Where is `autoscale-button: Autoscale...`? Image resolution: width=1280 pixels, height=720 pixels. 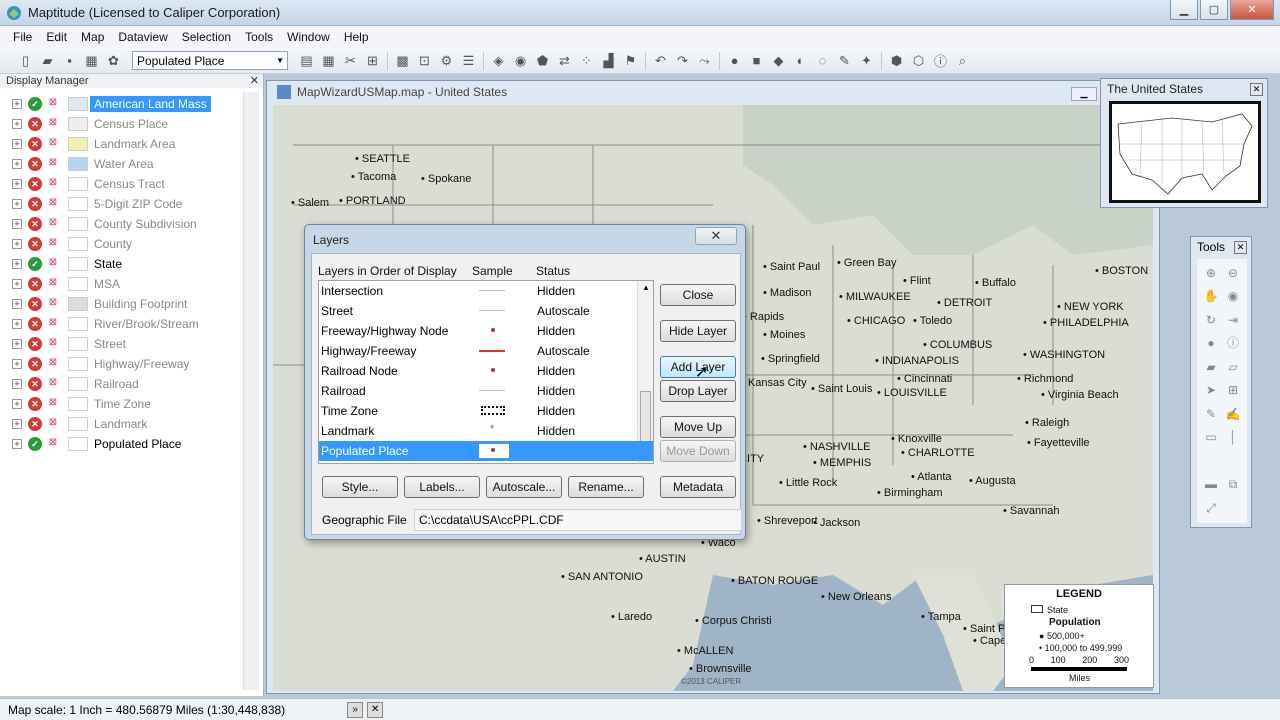 autoscale-button: Autoscale... is located at coordinates (524, 487).